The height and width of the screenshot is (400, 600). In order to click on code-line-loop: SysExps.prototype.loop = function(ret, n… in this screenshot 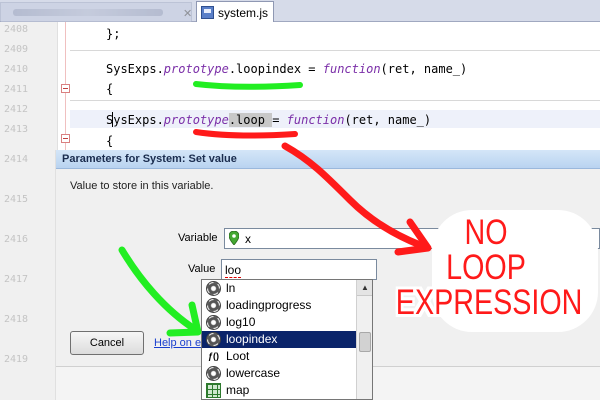, I will do `click(269, 120)`.